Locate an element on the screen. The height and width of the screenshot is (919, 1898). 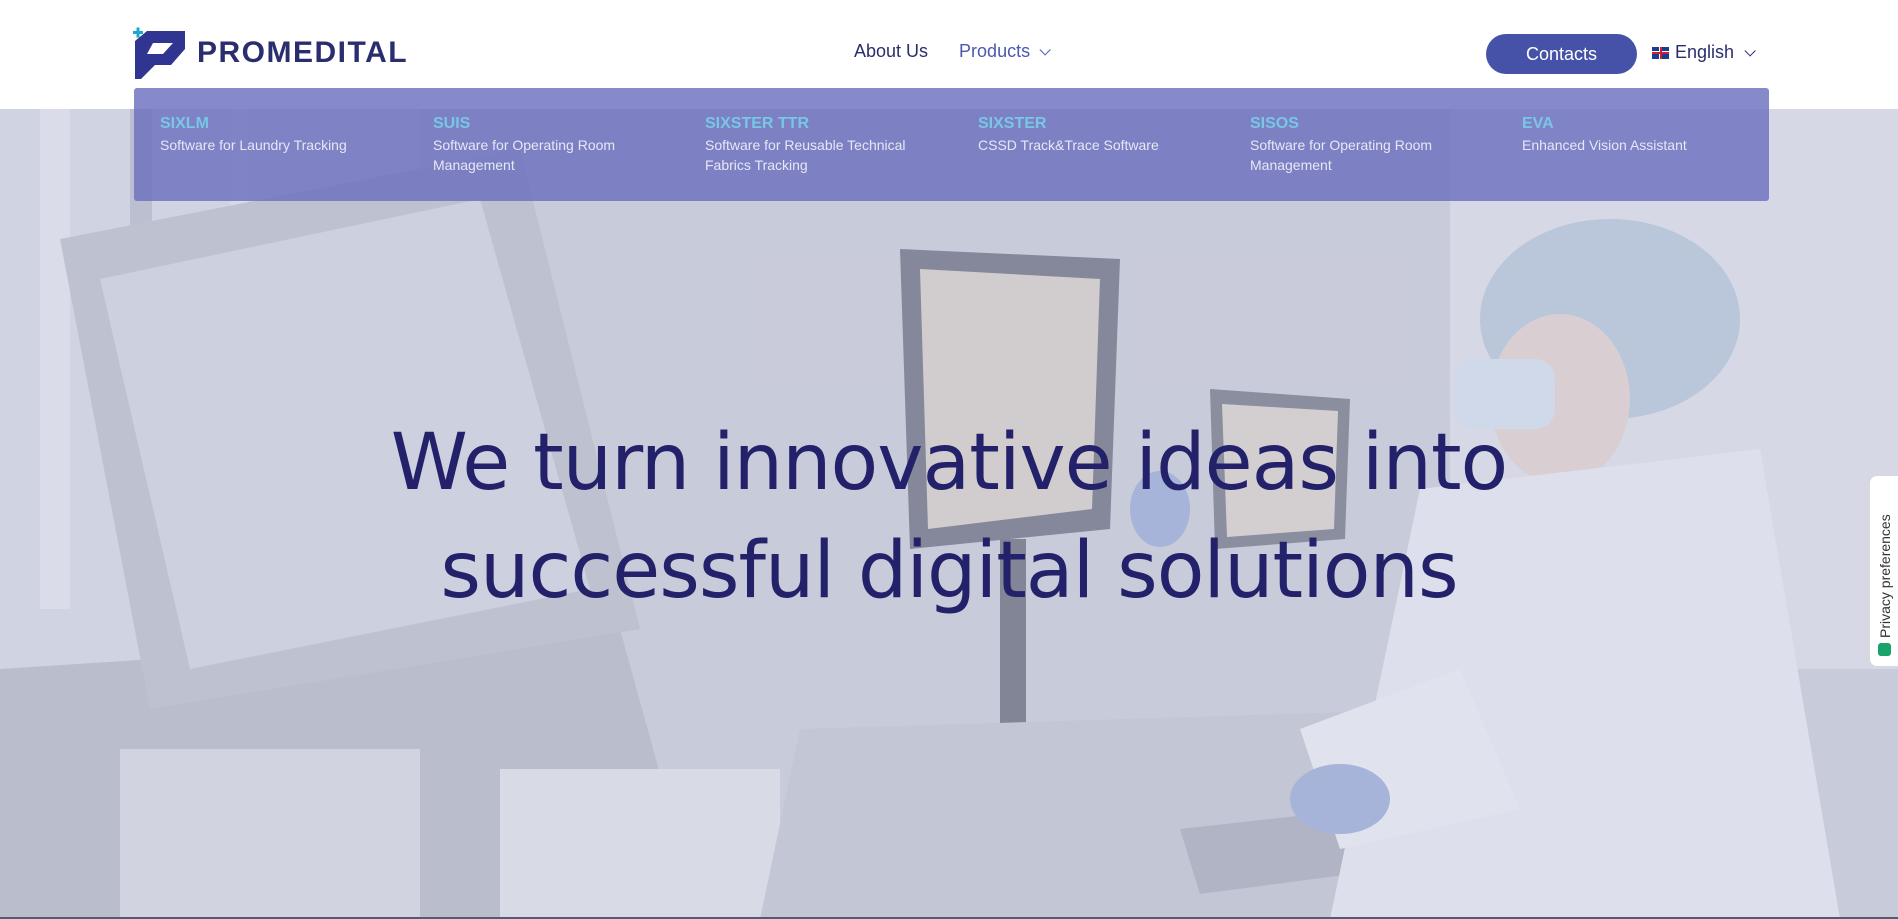
language-selector: English is located at coordinates (1704, 52).